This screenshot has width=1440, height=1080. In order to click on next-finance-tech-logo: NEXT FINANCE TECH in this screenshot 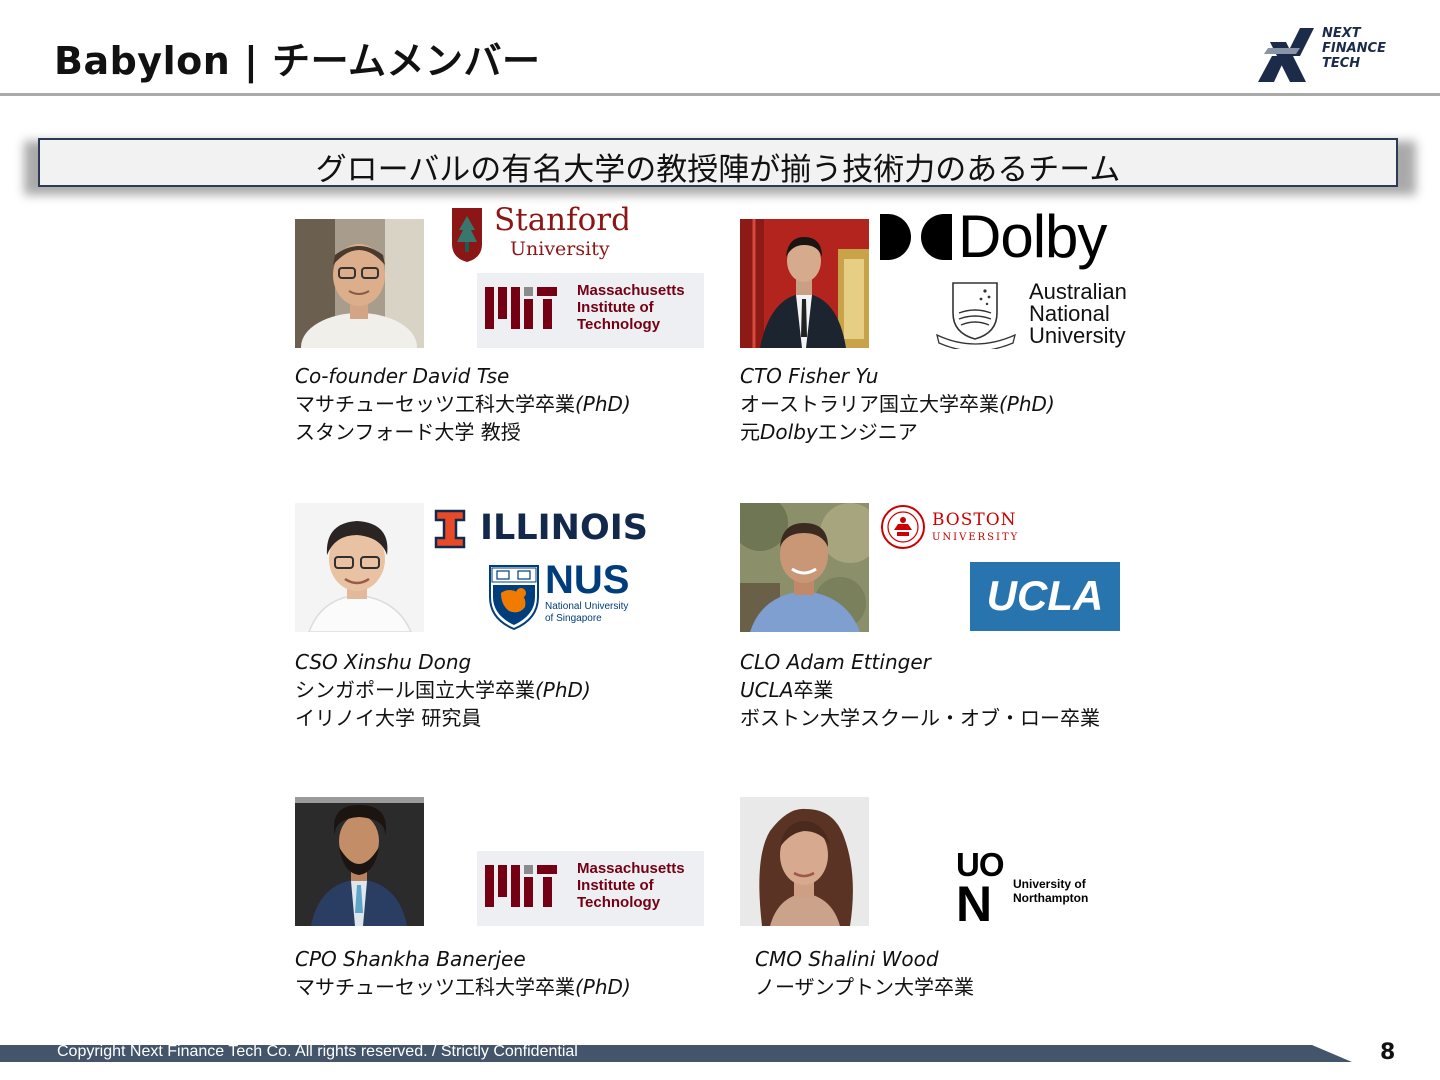, I will do `click(1326, 55)`.